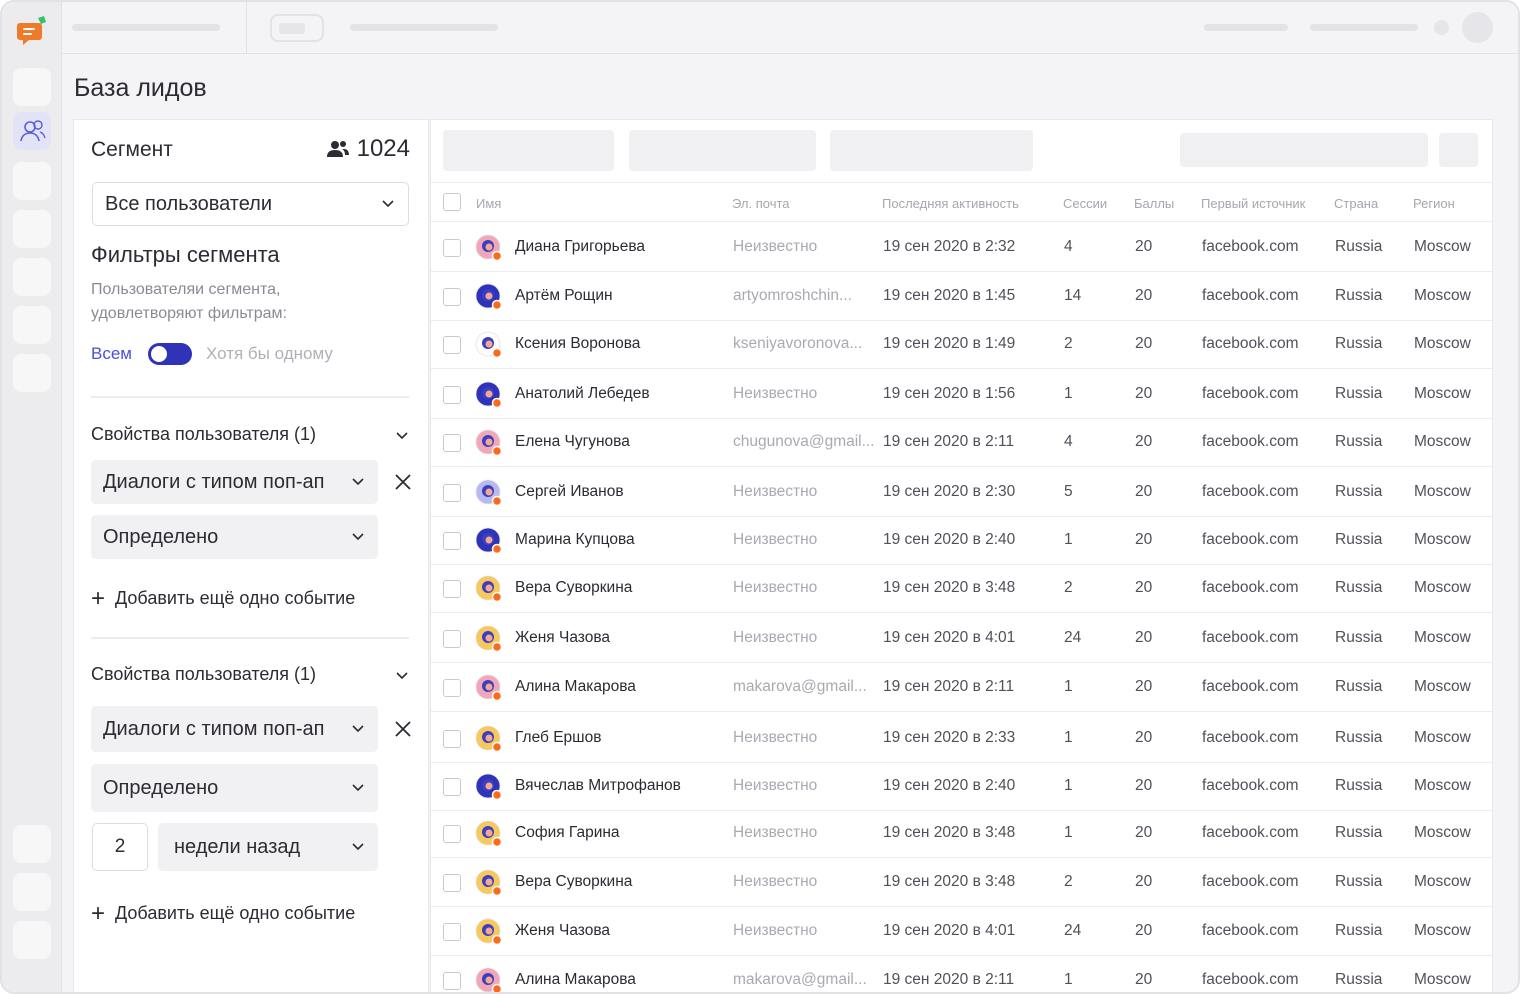 The height and width of the screenshot is (994, 1520). What do you see at coordinates (234, 729) in the screenshot?
I see `event-select: Диалоги с типом поп-ап` at bounding box center [234, 729].